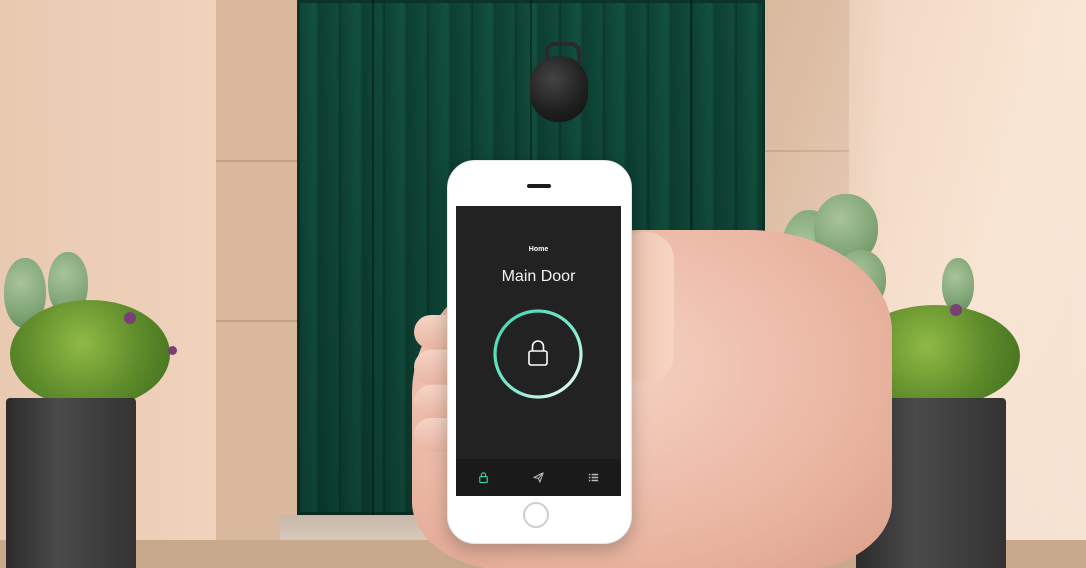 Image resolution: width=1086 pixels, height=568 pixels. Describe the element at coordinates (71, 483) in the screenshot. I see `plant-pot-left` at that location.